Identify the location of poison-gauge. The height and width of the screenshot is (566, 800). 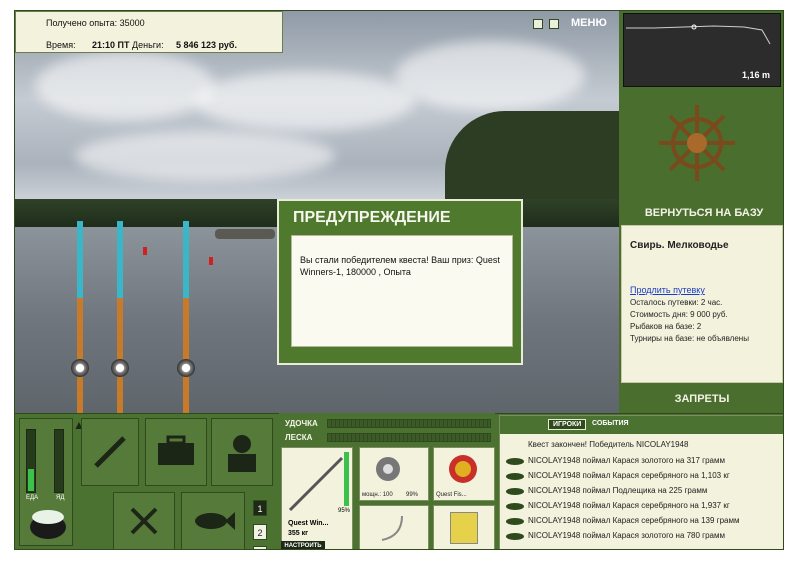
(59, 461).